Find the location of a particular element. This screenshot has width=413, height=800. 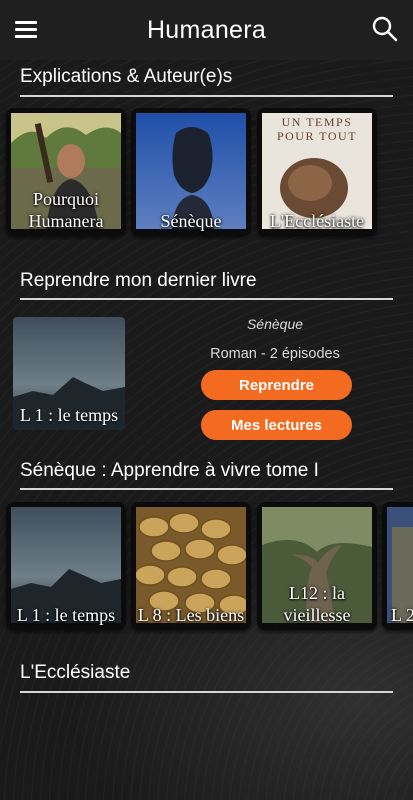

app-bar: Humanera is located at coordinates (206, 30).